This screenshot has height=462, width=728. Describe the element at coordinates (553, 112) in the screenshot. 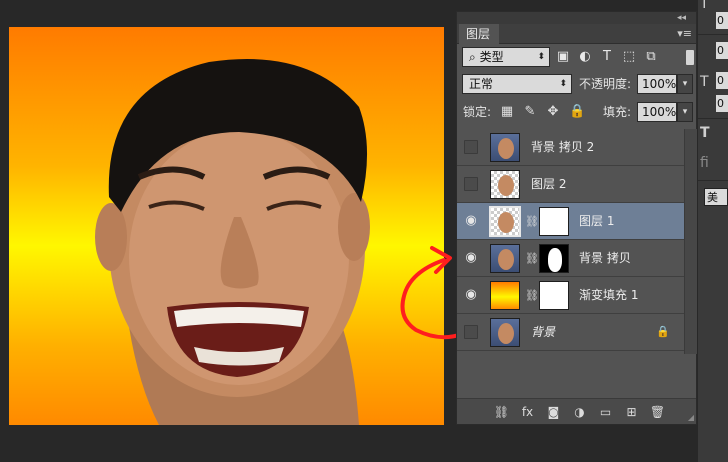

I see `lock-position-icon: ✥` at that location.